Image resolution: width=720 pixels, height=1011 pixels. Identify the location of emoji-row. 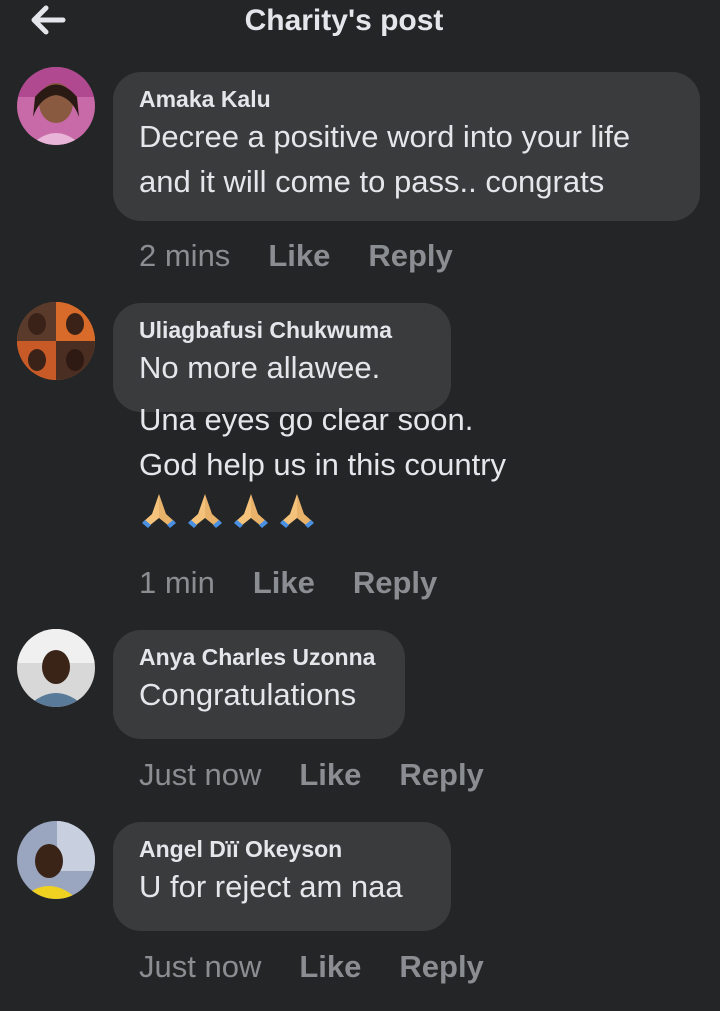
(228, 510).